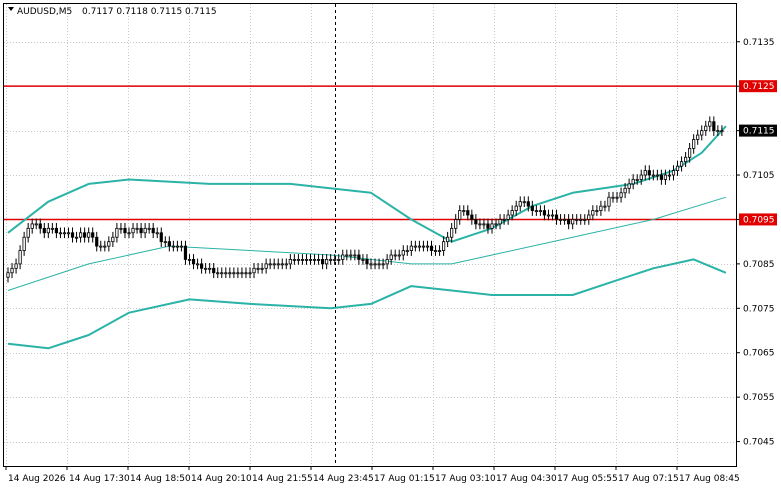 The image size is (781, 489). Describe the element at coordinates (759, 132) in the screenshot. I see `current-price-tag-label: 0.7115` at that location.